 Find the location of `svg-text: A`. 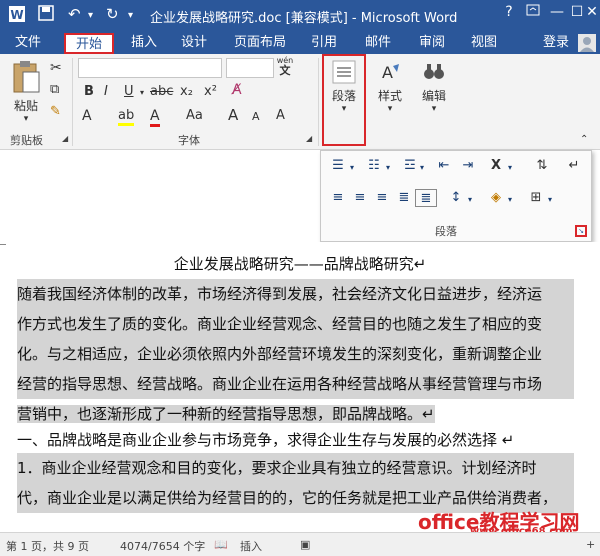

svg-text: A is located at coordinates (387, 72).